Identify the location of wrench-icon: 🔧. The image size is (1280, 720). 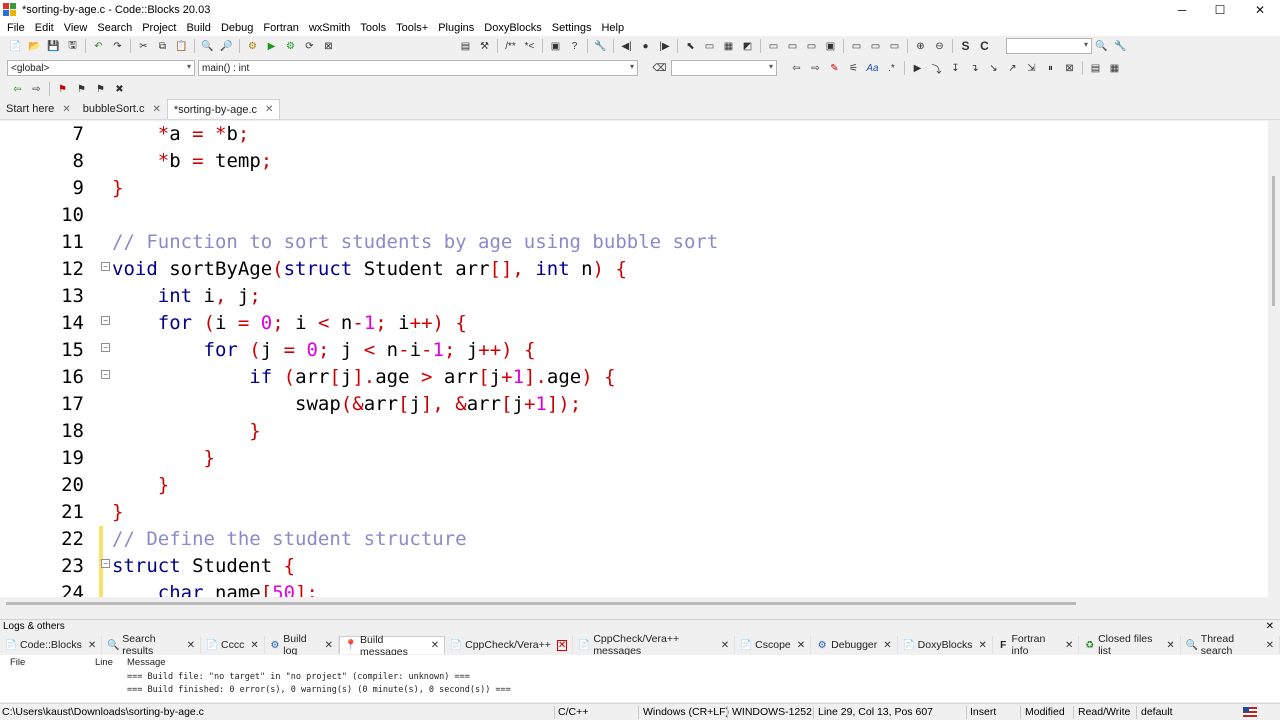
(601, 46).